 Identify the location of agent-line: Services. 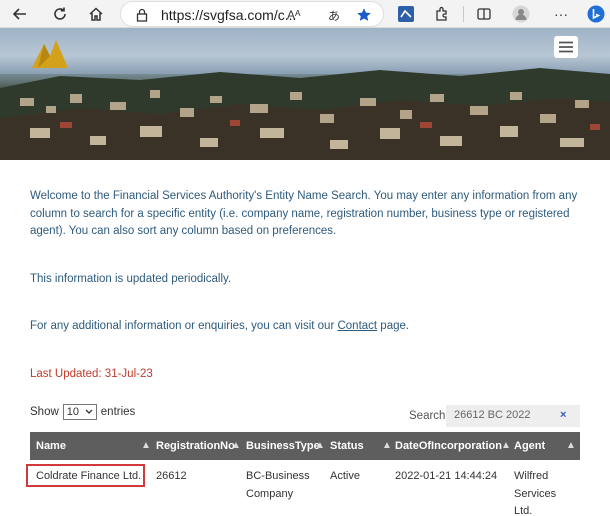
(535, 493).